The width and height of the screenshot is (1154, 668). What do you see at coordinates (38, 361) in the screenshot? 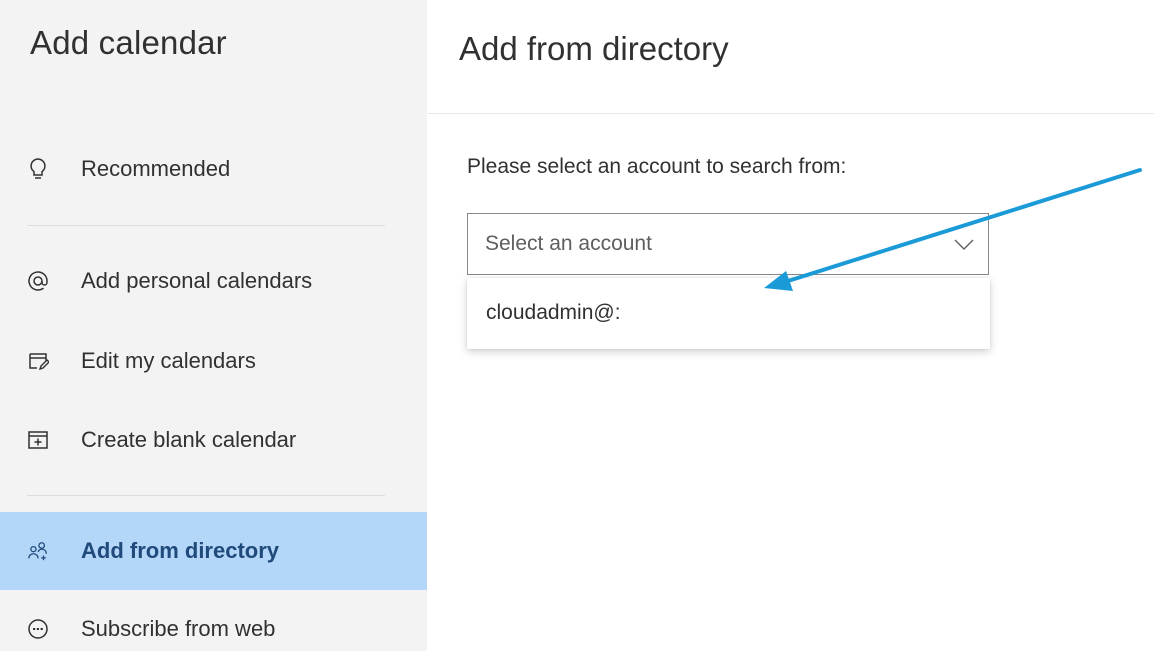
I see `edit-calendar-icon` at bounding box center [38, 361].